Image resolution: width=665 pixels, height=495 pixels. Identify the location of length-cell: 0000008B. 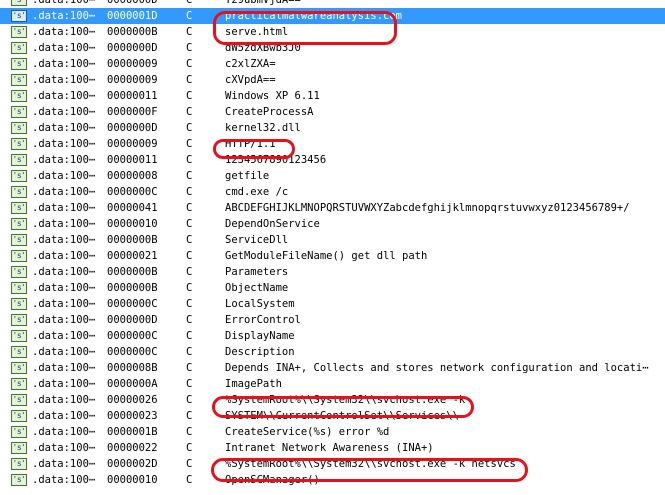
(132, 368).